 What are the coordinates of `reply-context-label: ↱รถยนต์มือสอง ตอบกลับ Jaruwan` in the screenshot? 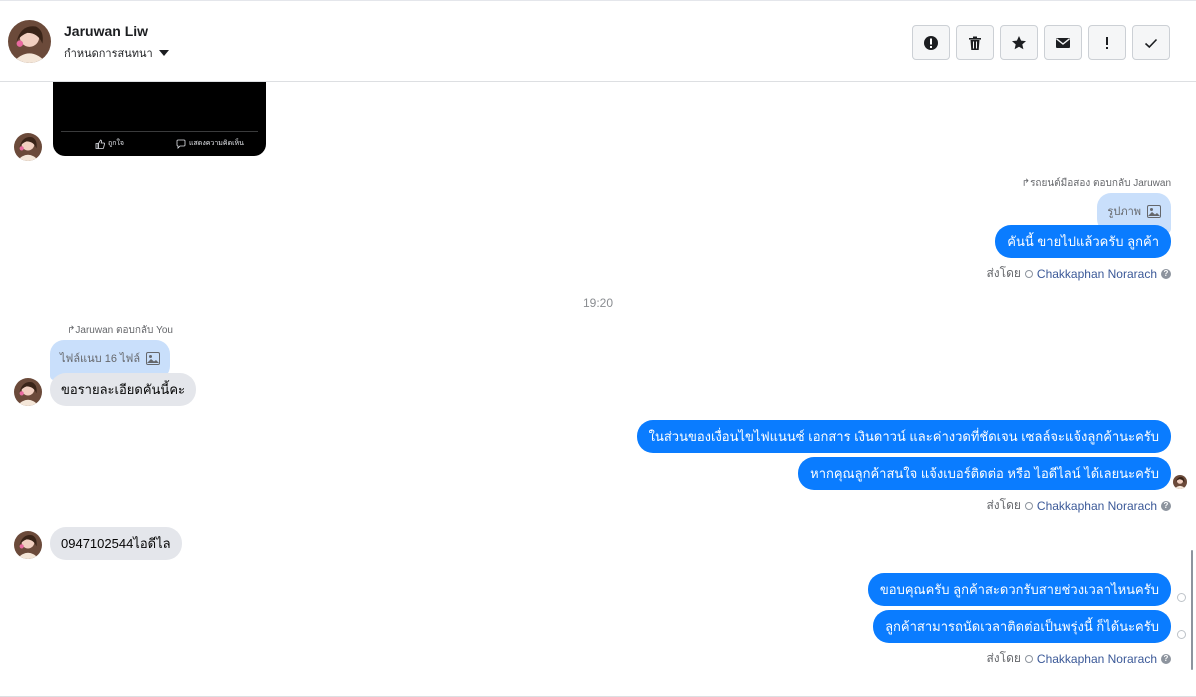 It's located at (1096, 183).